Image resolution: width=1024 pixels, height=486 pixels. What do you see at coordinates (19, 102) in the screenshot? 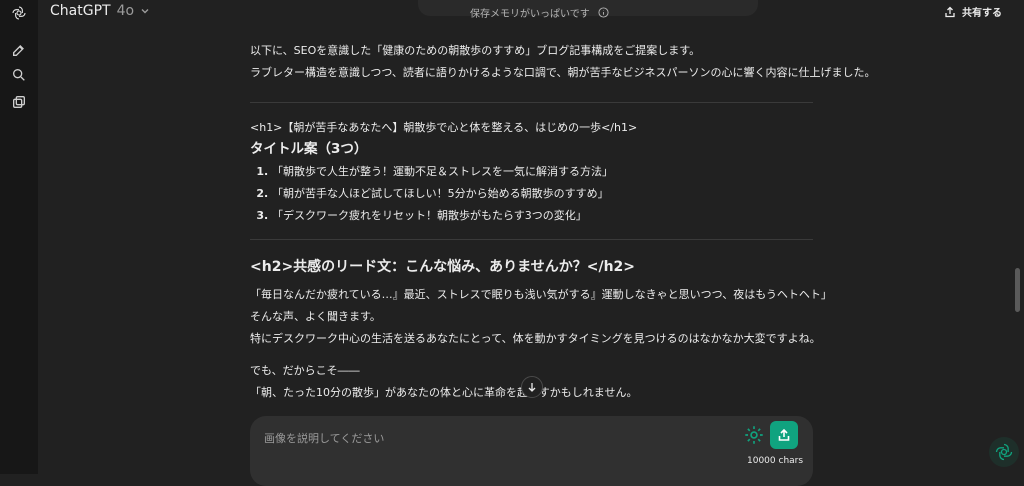
I see `library-icon` at bounding box center [19, 102].